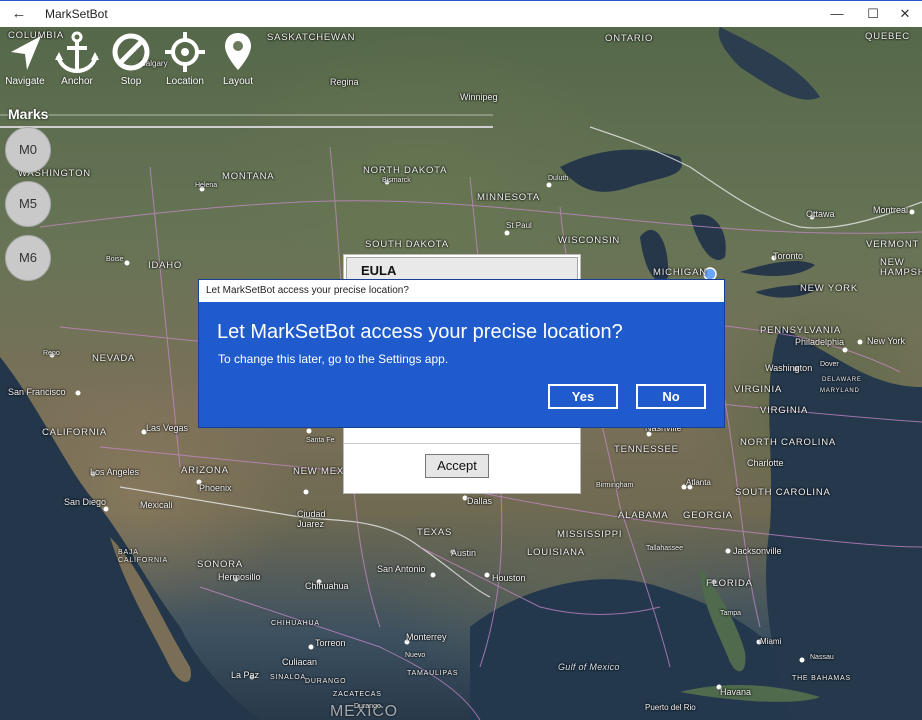  I want to click on map-label: Culiacan, so click(300, 662).